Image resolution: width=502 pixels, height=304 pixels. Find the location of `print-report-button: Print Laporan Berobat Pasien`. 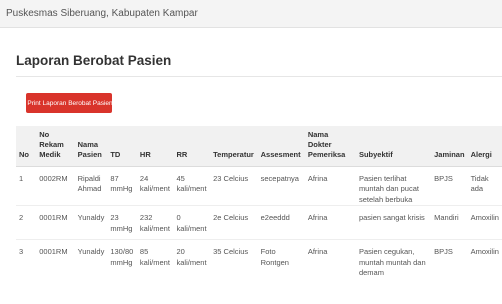

print-report-button: Print Laporan Berobat Pasien is located at coordinates (69, 103).